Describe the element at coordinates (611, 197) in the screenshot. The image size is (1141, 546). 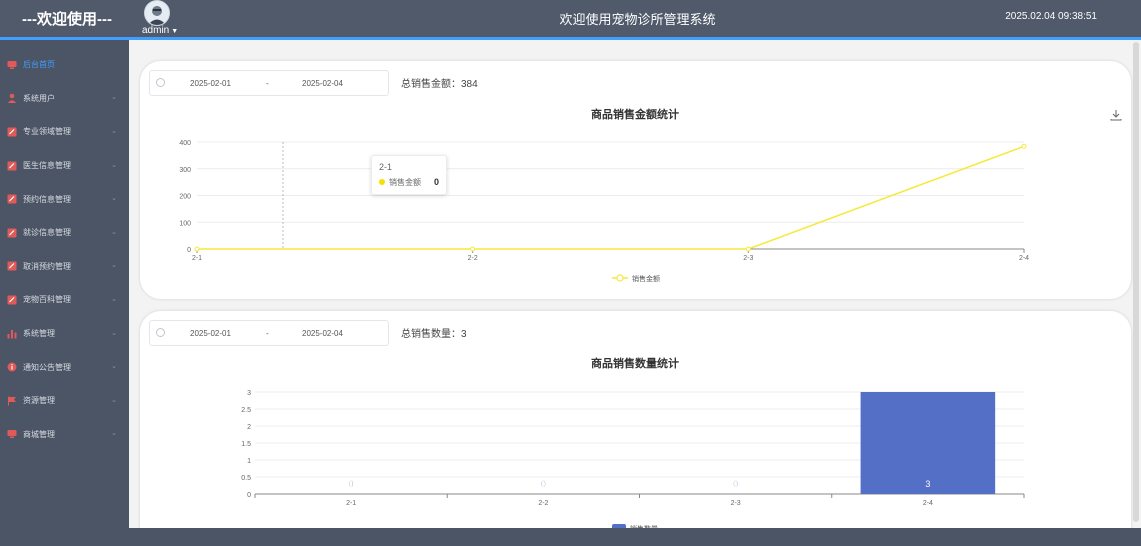
I see `series-line` at that location.